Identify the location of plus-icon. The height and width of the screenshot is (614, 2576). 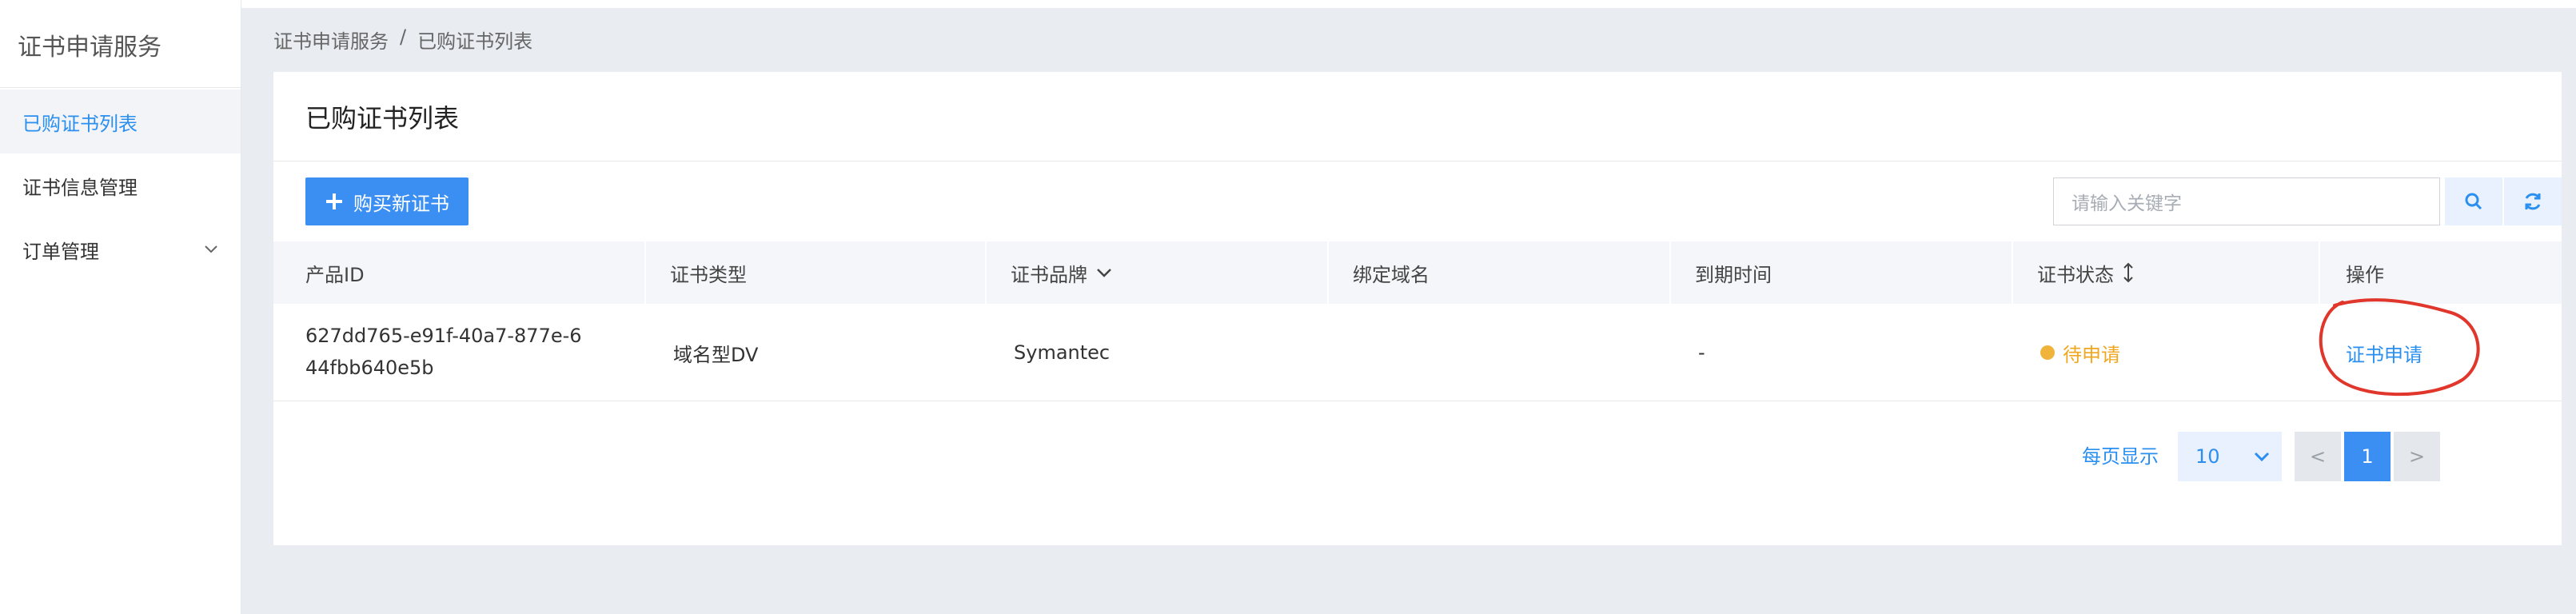
(334, 201).